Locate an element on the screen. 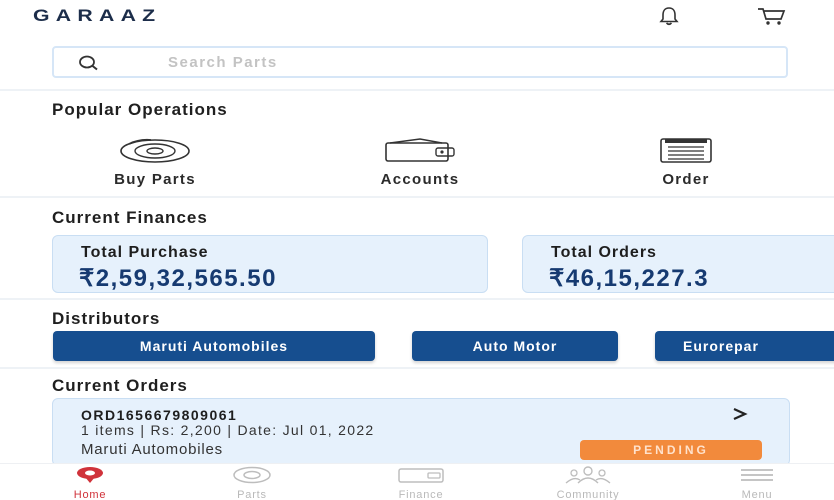 The width and height of the screenshot is (834, 500). operation-label: Order is located at coordinates (686, 179).